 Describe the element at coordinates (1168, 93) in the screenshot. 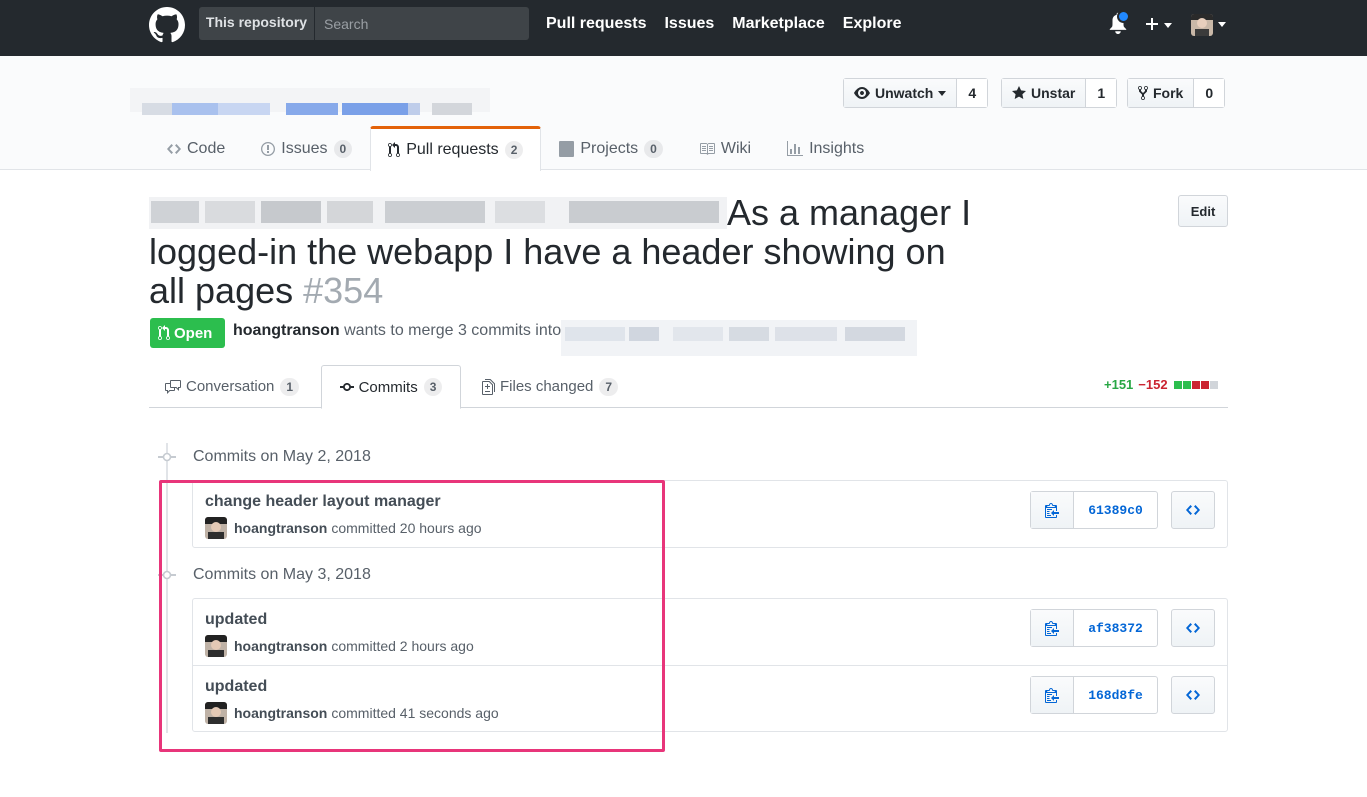

I see `fork-label: Fork` at that location.